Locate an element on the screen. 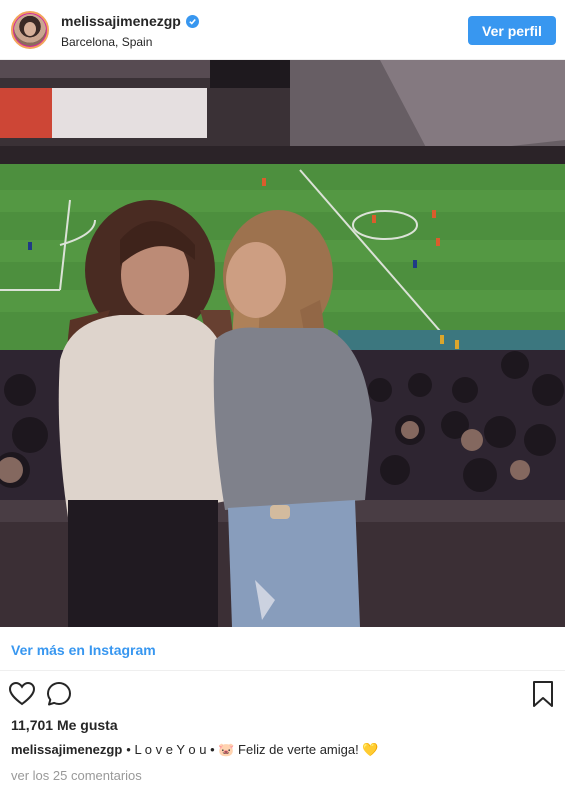 The image size is (565, 800). verified-icon is located at coordinates (192, 21).